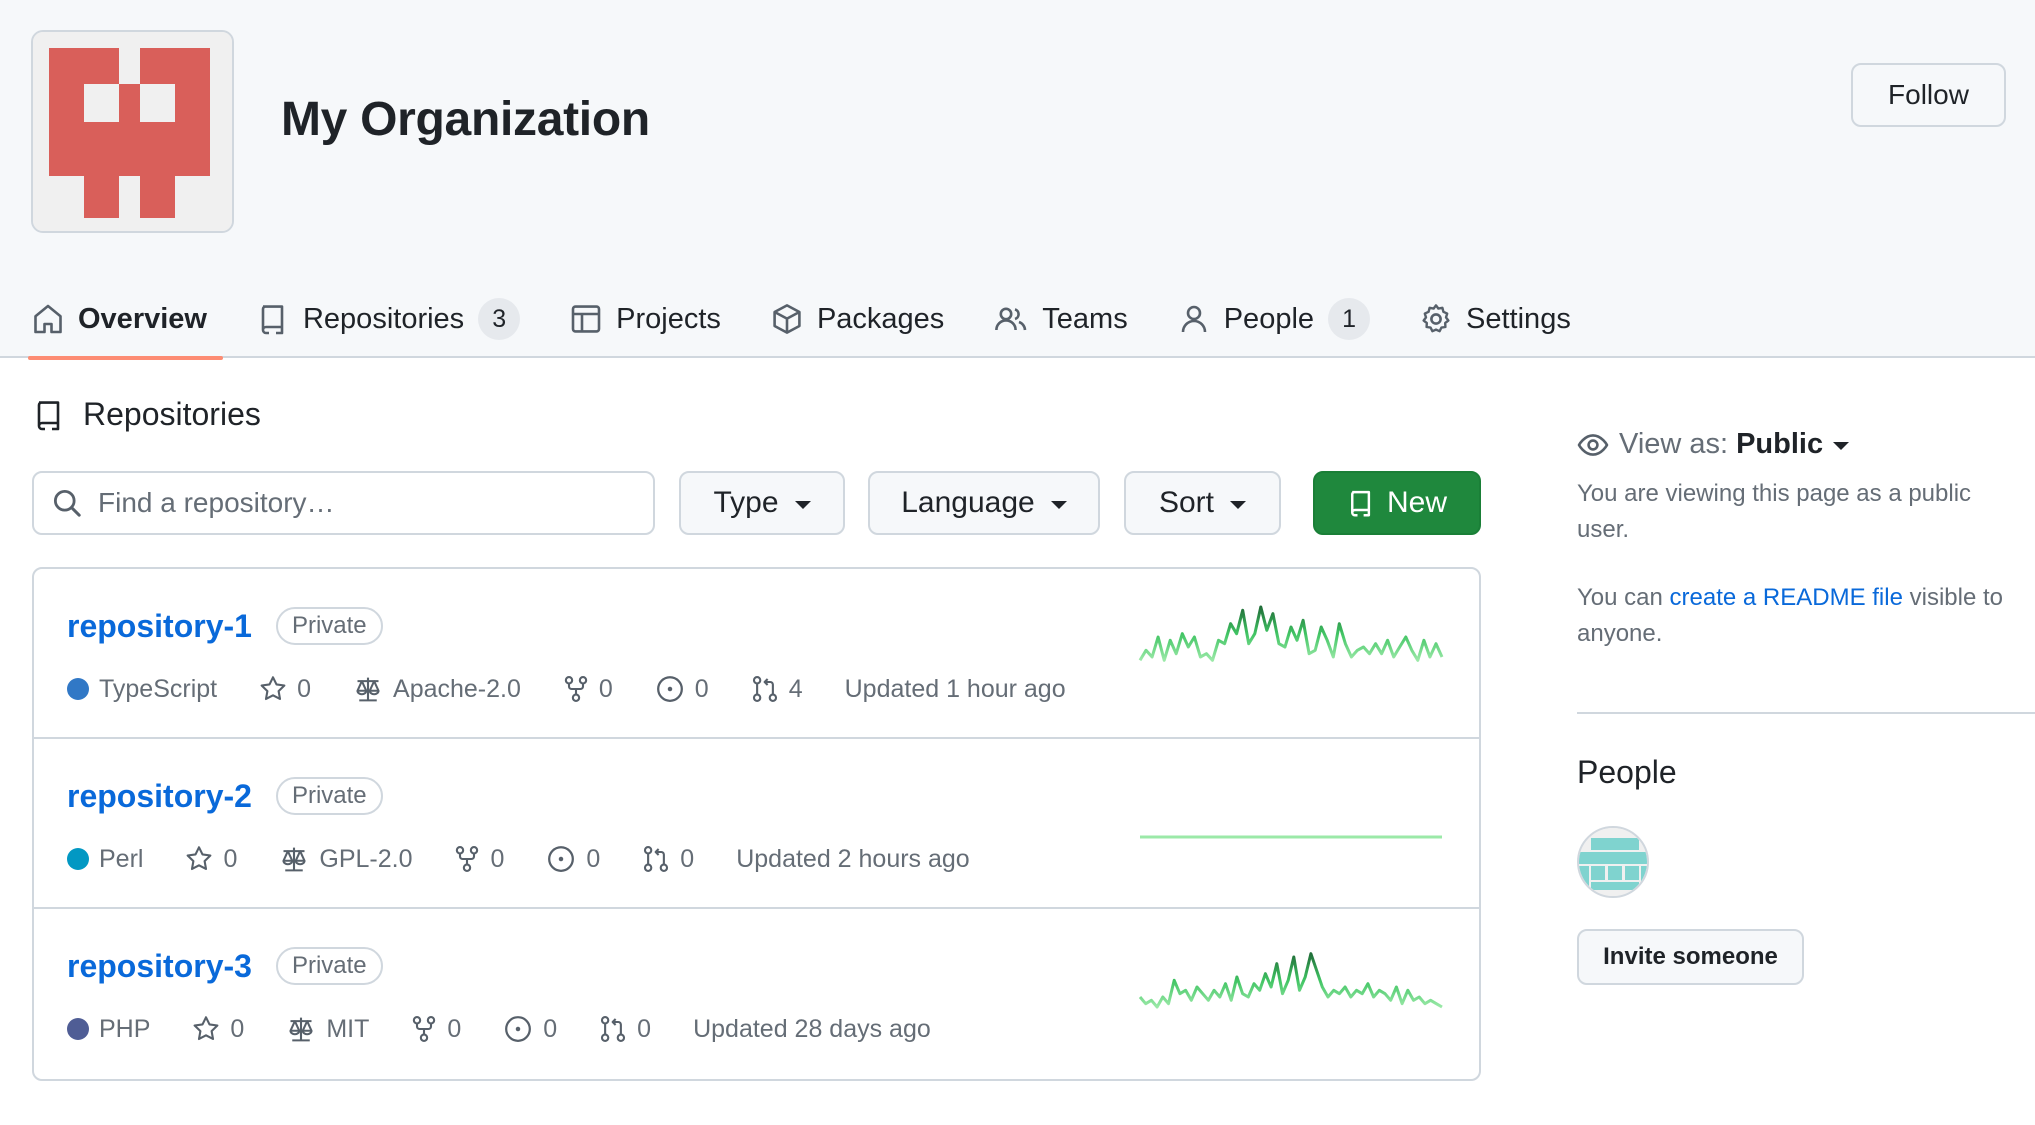  I want to click on invite-someone-button: Invite someone, so click(1690, 957).